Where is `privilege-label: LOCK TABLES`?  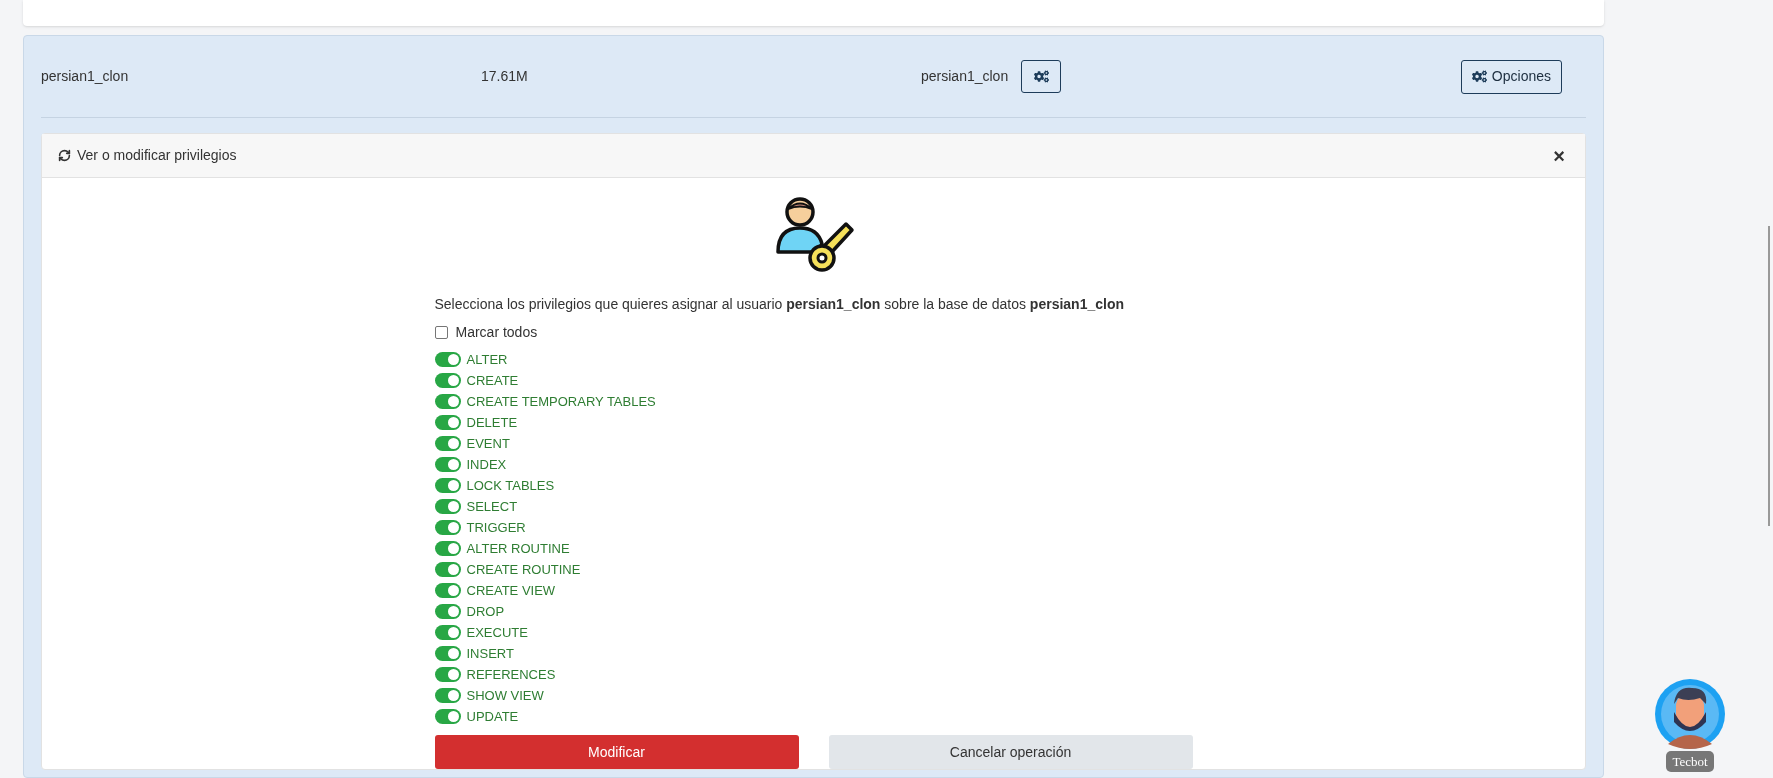 privilege-label: LOCK TABLES is located at coordinates (510, 485).